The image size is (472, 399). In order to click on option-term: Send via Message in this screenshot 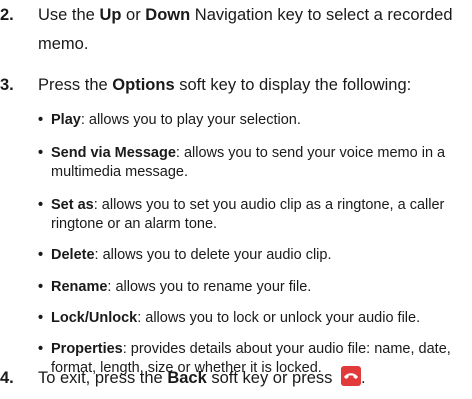, I will do `click(113, 153)`.